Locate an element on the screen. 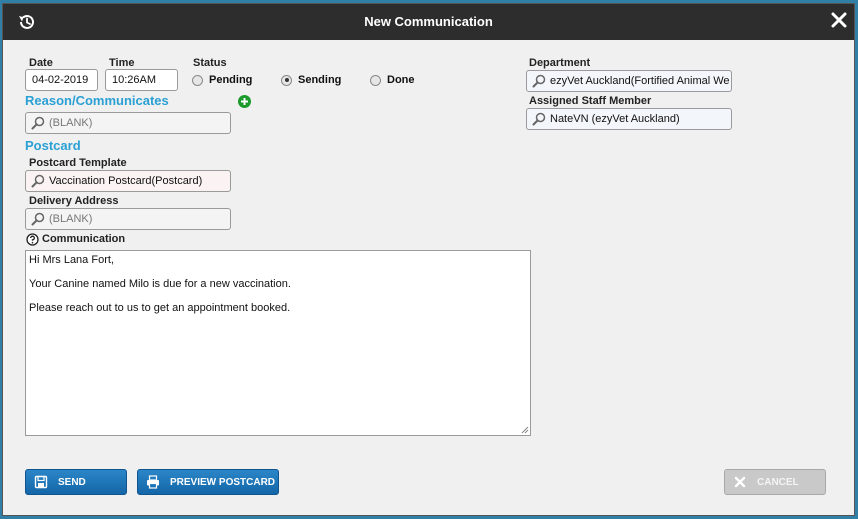  assigned-staff-lookup: NateVN (ezyVet Auckland) is located at coordinates (629, 119).